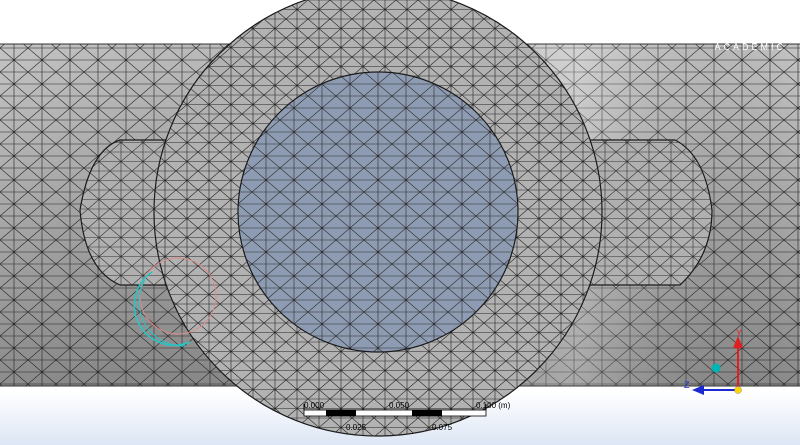  What do you see at coordinates (442, 427) in the screenshot?
I see `scale-label-4: 0.075` at bounding box center [442, 427].